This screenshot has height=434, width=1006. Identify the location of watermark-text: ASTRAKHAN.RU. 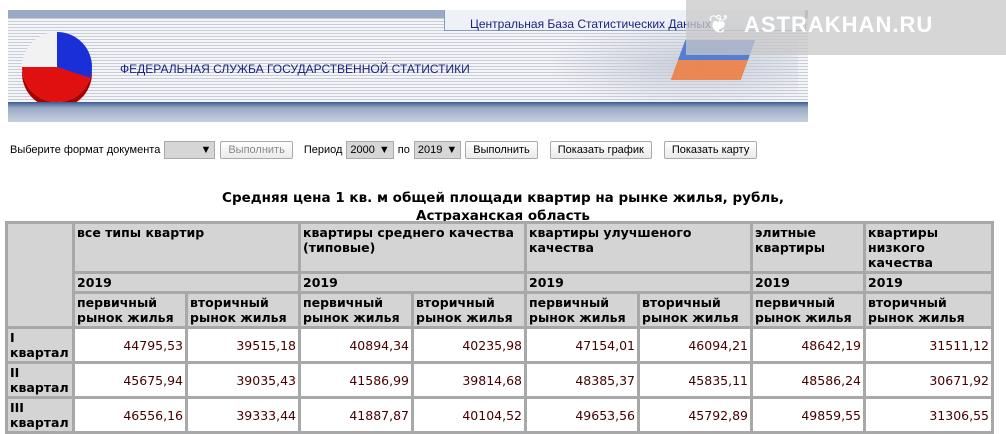
(839, 24).